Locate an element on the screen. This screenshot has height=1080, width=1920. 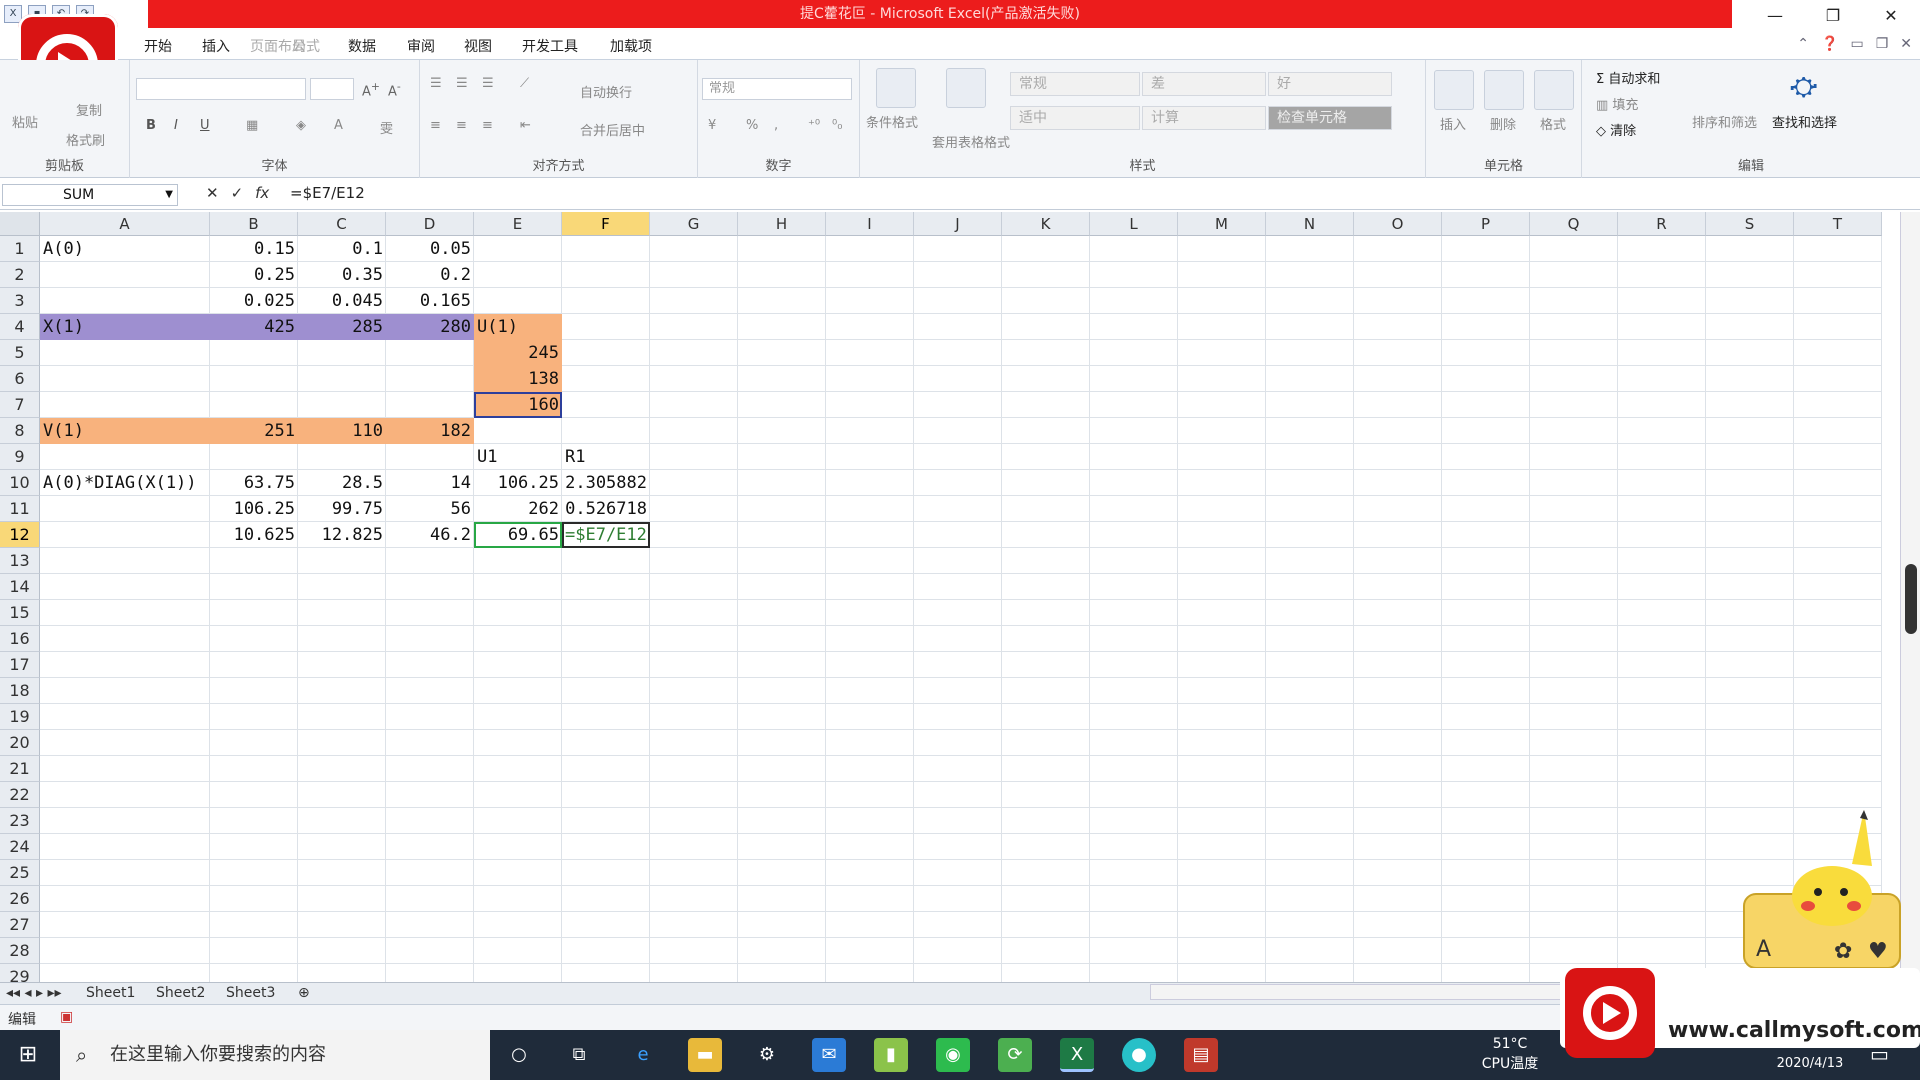
insert-cells-icon is located at coordinates (1454, 90).